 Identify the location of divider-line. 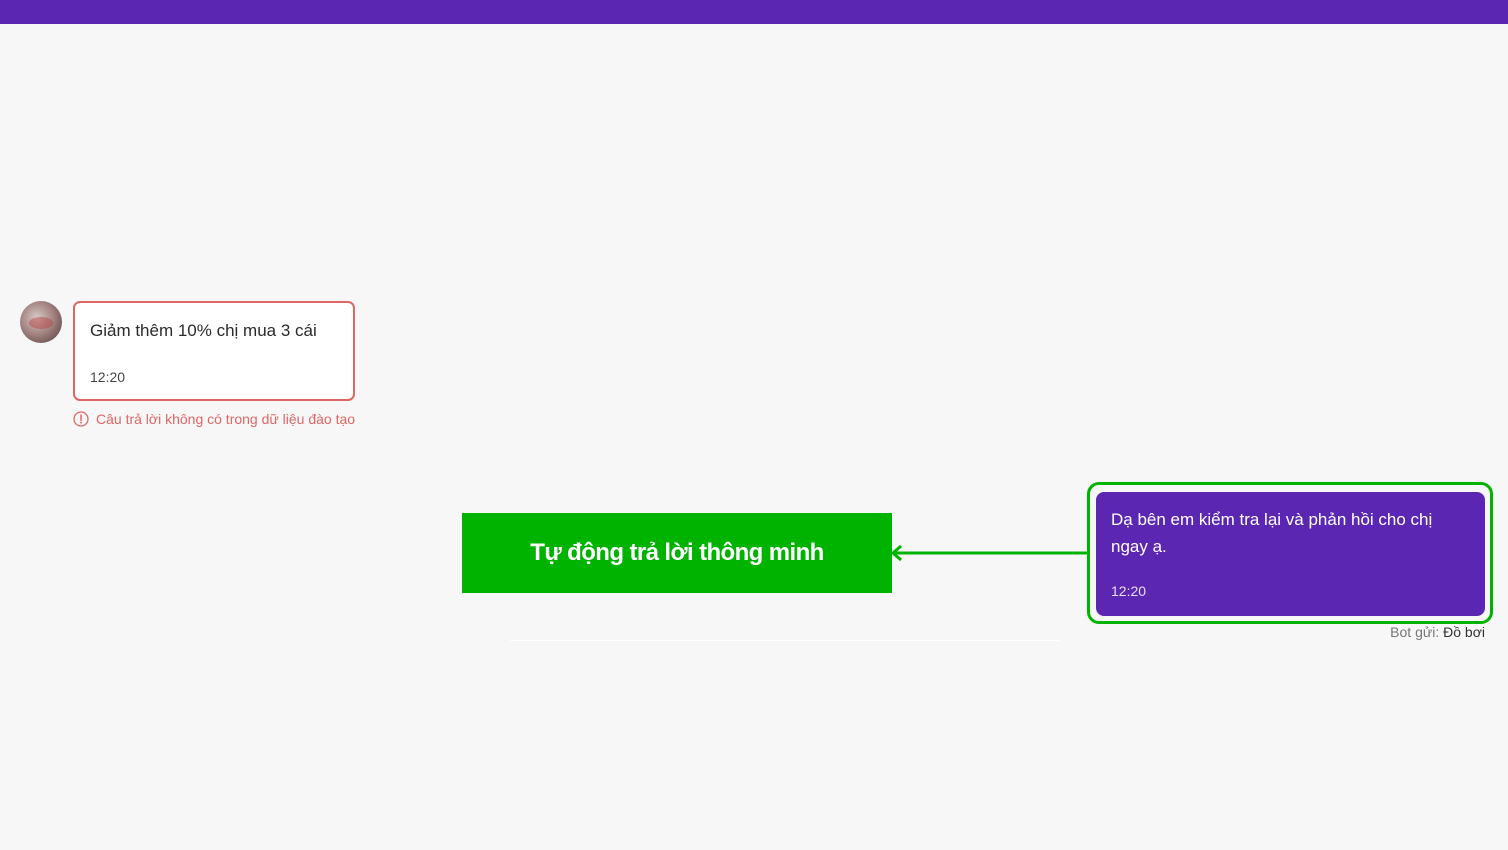
(785, 640).